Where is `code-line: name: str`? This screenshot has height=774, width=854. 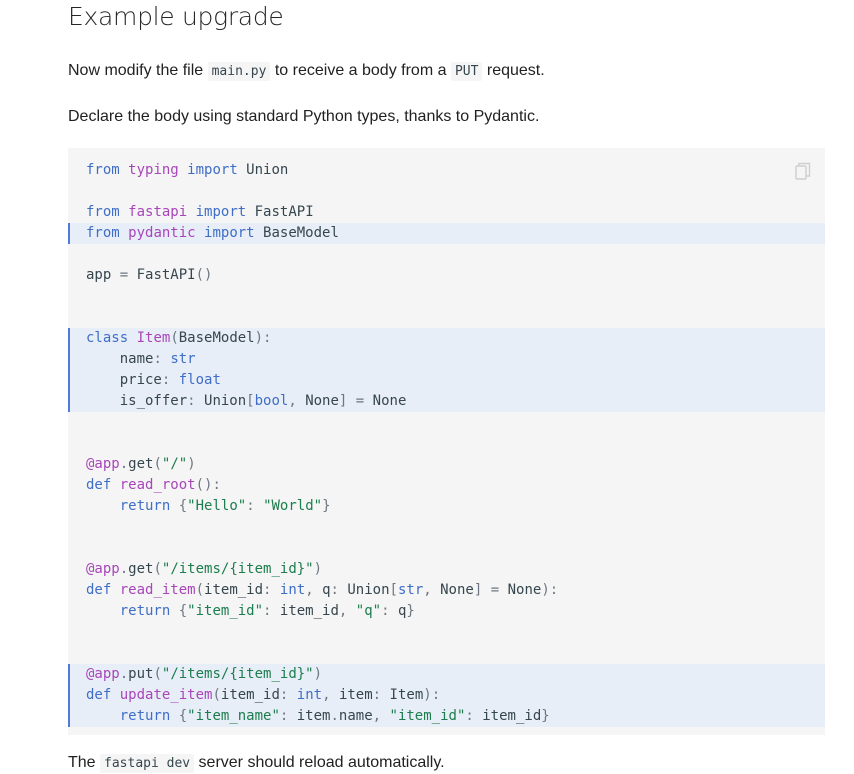
code-line: name: str is located at coordinates (446, 359).